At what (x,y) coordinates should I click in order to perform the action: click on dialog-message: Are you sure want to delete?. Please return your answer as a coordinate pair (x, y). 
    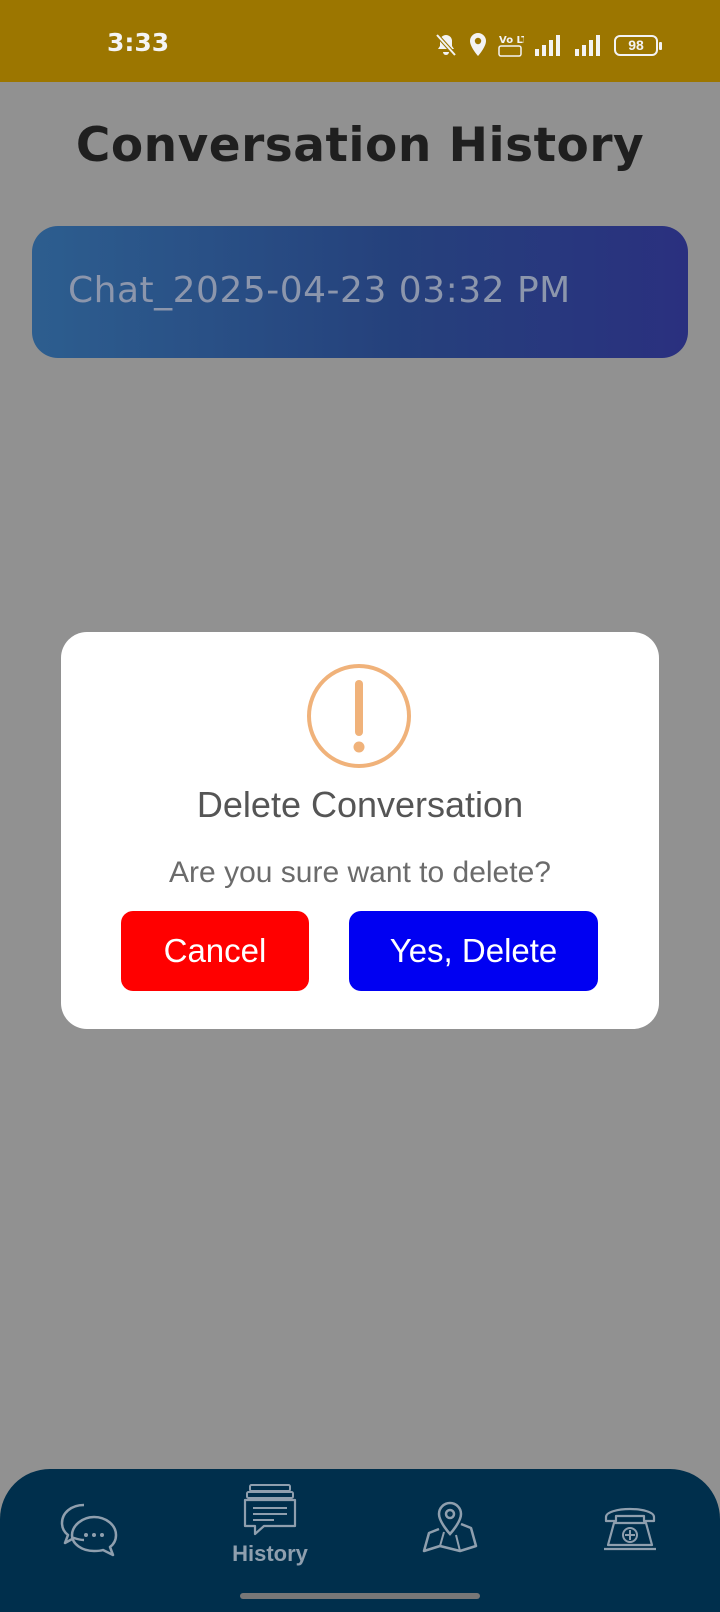
    Looking at the image, I should click on (360, 872).